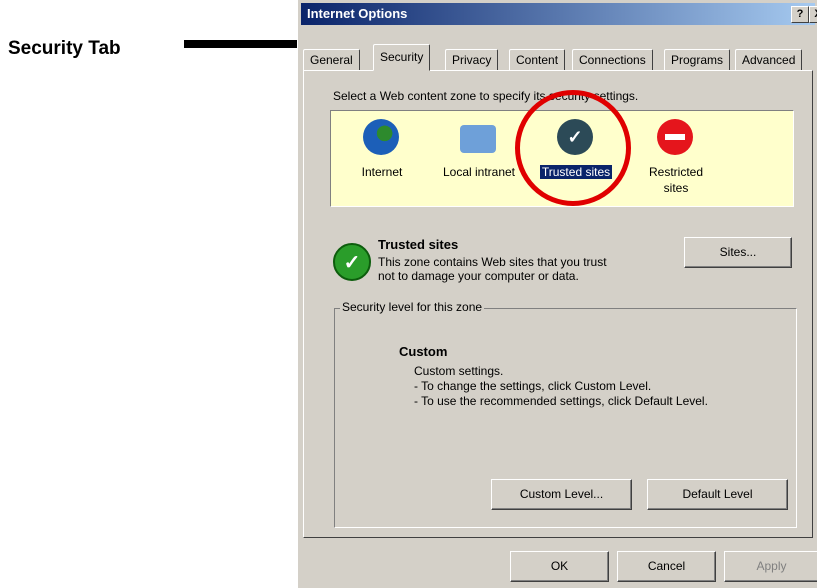 The height and width of the screenshot is (588, 817). What do you see at coordinates (676, 157) in the screenshot?
I see `zone-restricted-sites: Restricted sites` at bounding box center [676, 157].